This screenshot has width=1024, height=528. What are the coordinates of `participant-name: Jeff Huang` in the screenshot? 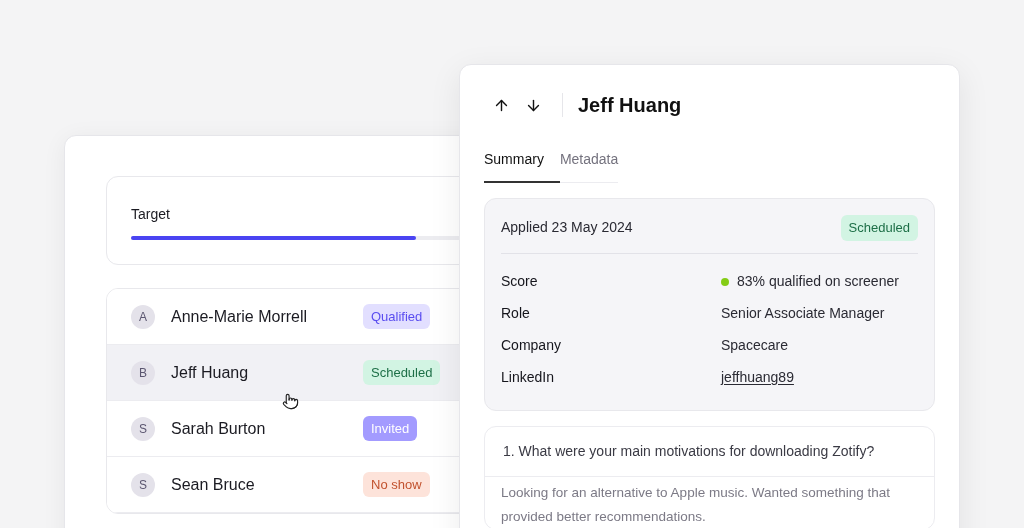 It's located at (210, 372).